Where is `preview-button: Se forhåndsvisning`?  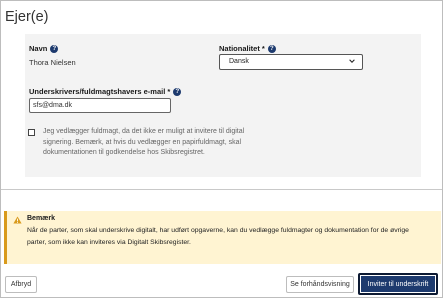
preview-button: Se forhåndsvisning is located at coordinates (320, 284).